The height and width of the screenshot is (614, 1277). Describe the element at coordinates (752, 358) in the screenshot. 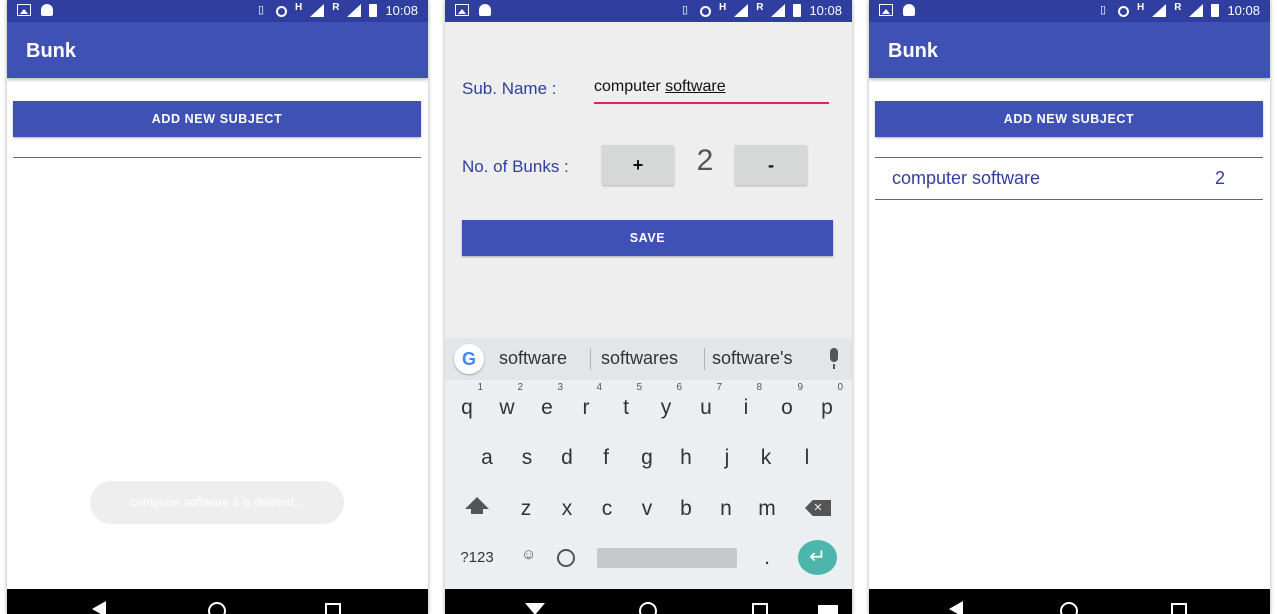

I see `suggestion-3: software's` at that location.